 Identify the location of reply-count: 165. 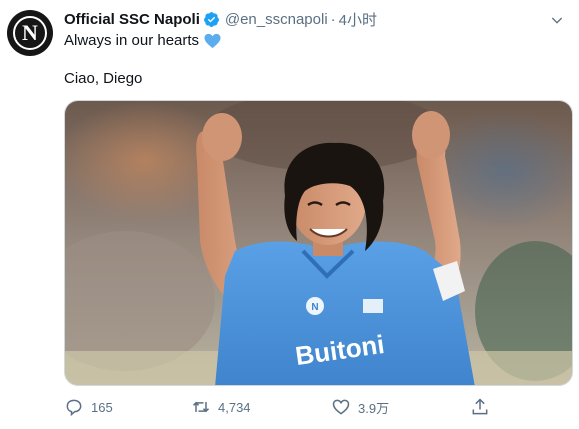
(102, 407).